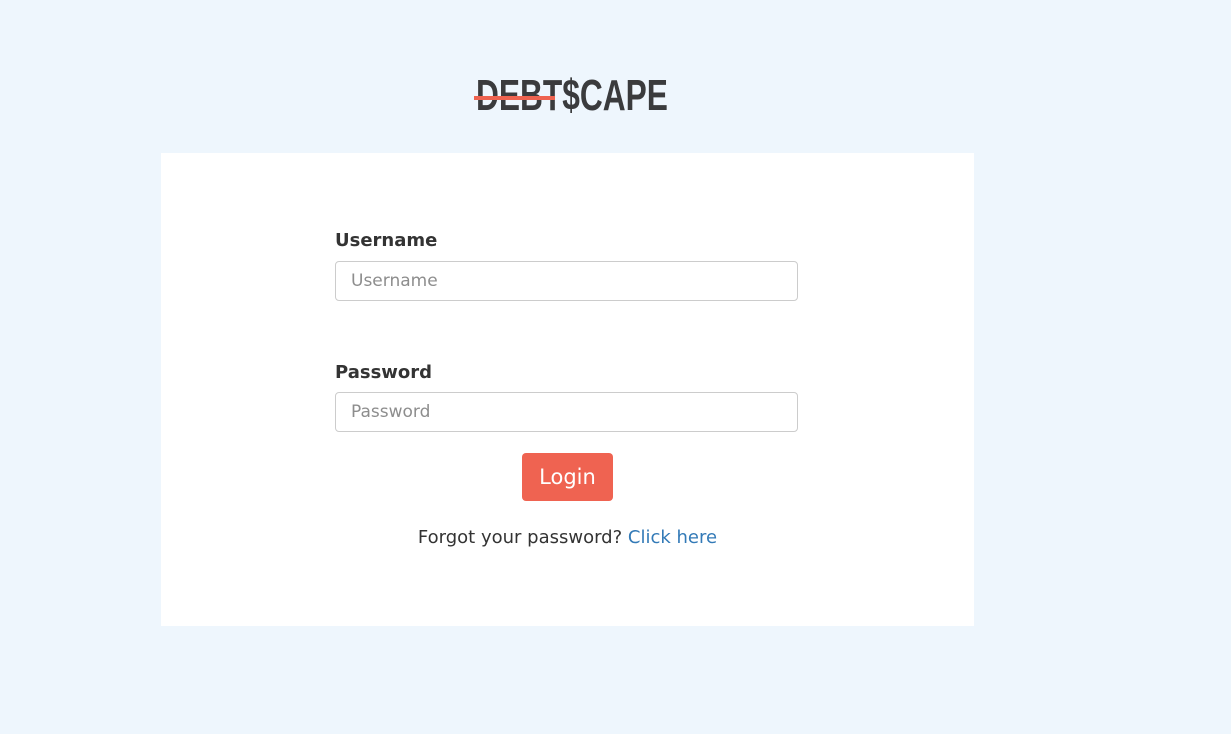 This screenshot has height=734, width=1231. Describe the element at coordinates (567, 477) in the screenshot. I see `login-button: Login` at that location.